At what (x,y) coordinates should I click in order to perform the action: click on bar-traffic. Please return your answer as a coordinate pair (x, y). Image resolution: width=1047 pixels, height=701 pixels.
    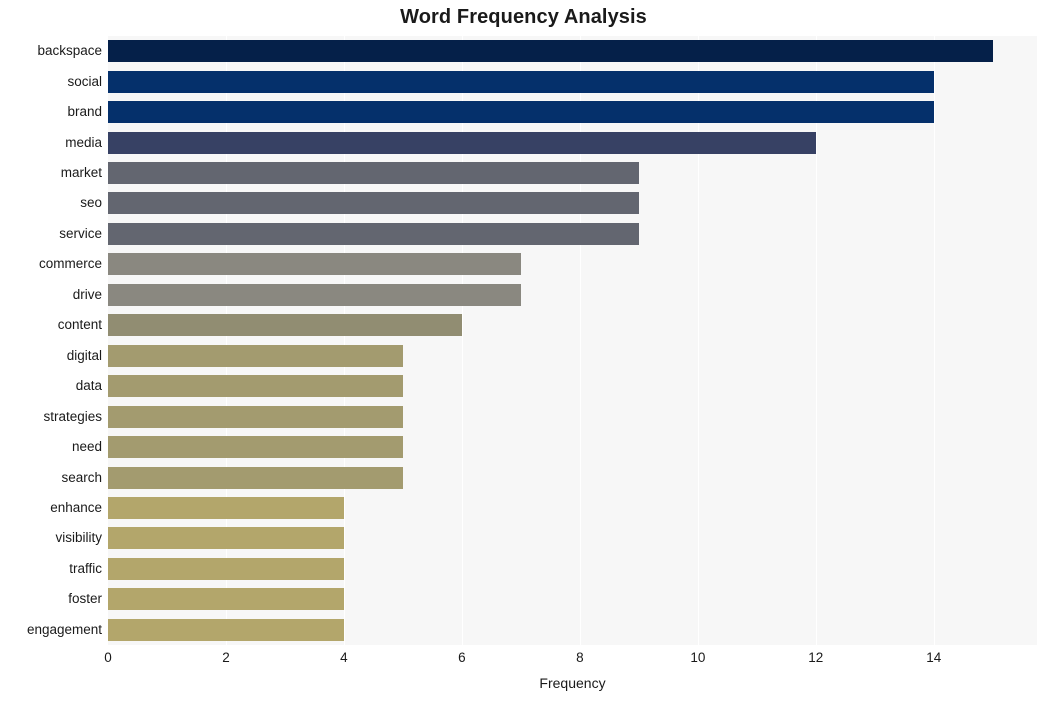
    Looking at the image, I should click on (226, 568).